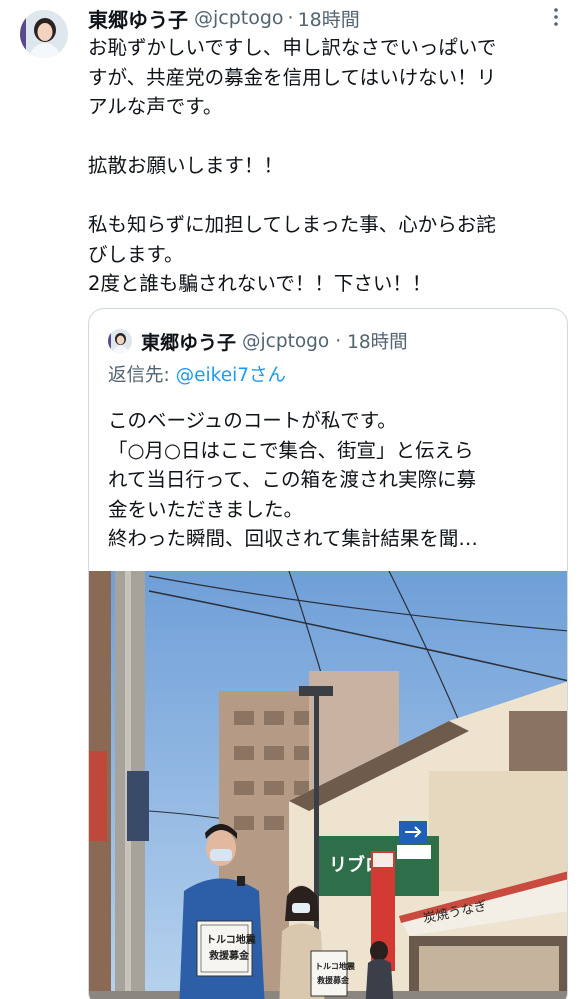  Describe the element at coordinates (231, 375) in the screenshot. I see `reply-mention: @eikei7さん` at that location.